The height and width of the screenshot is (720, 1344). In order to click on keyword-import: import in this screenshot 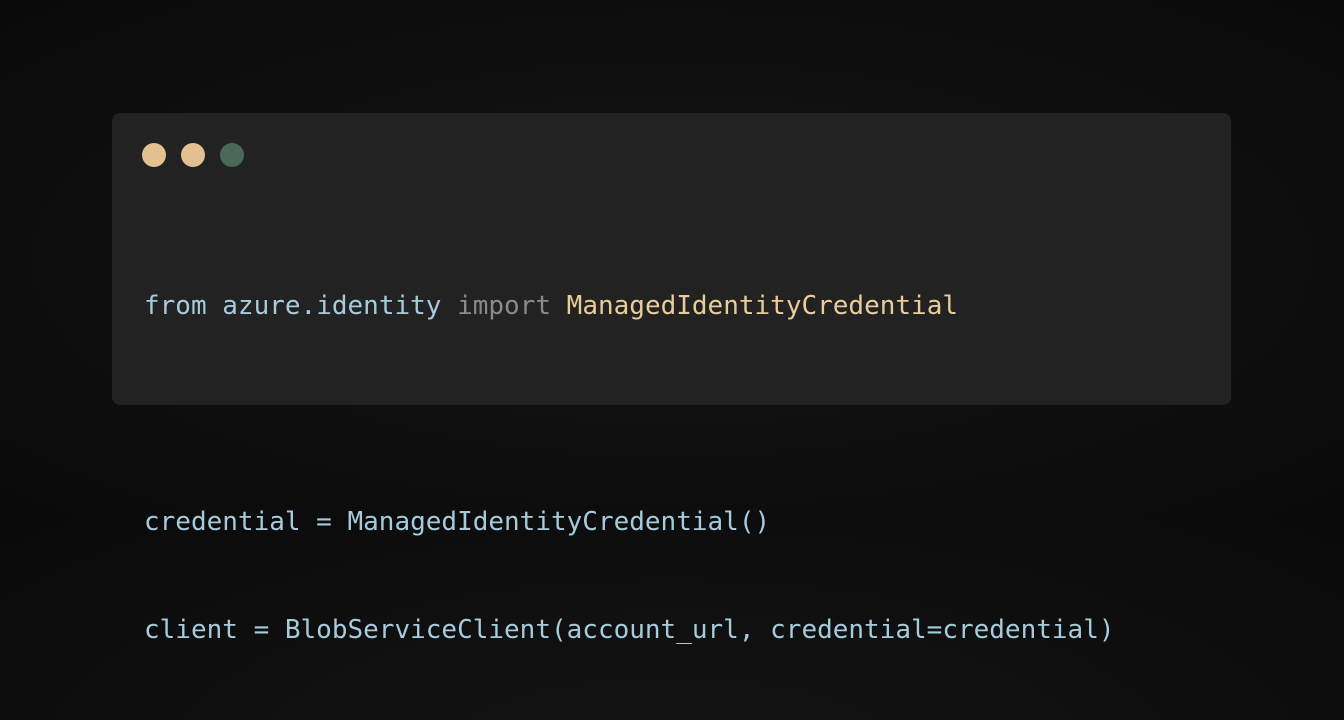, I will do `click(504, 306)`.